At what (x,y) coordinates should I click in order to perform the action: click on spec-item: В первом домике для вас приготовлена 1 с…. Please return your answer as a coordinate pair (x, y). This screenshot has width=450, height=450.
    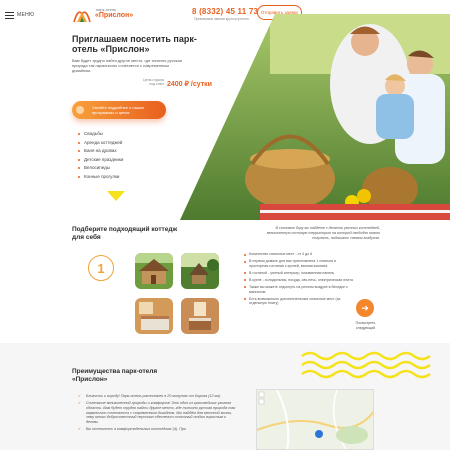
    Looking at the image, I should click on (300, 263).